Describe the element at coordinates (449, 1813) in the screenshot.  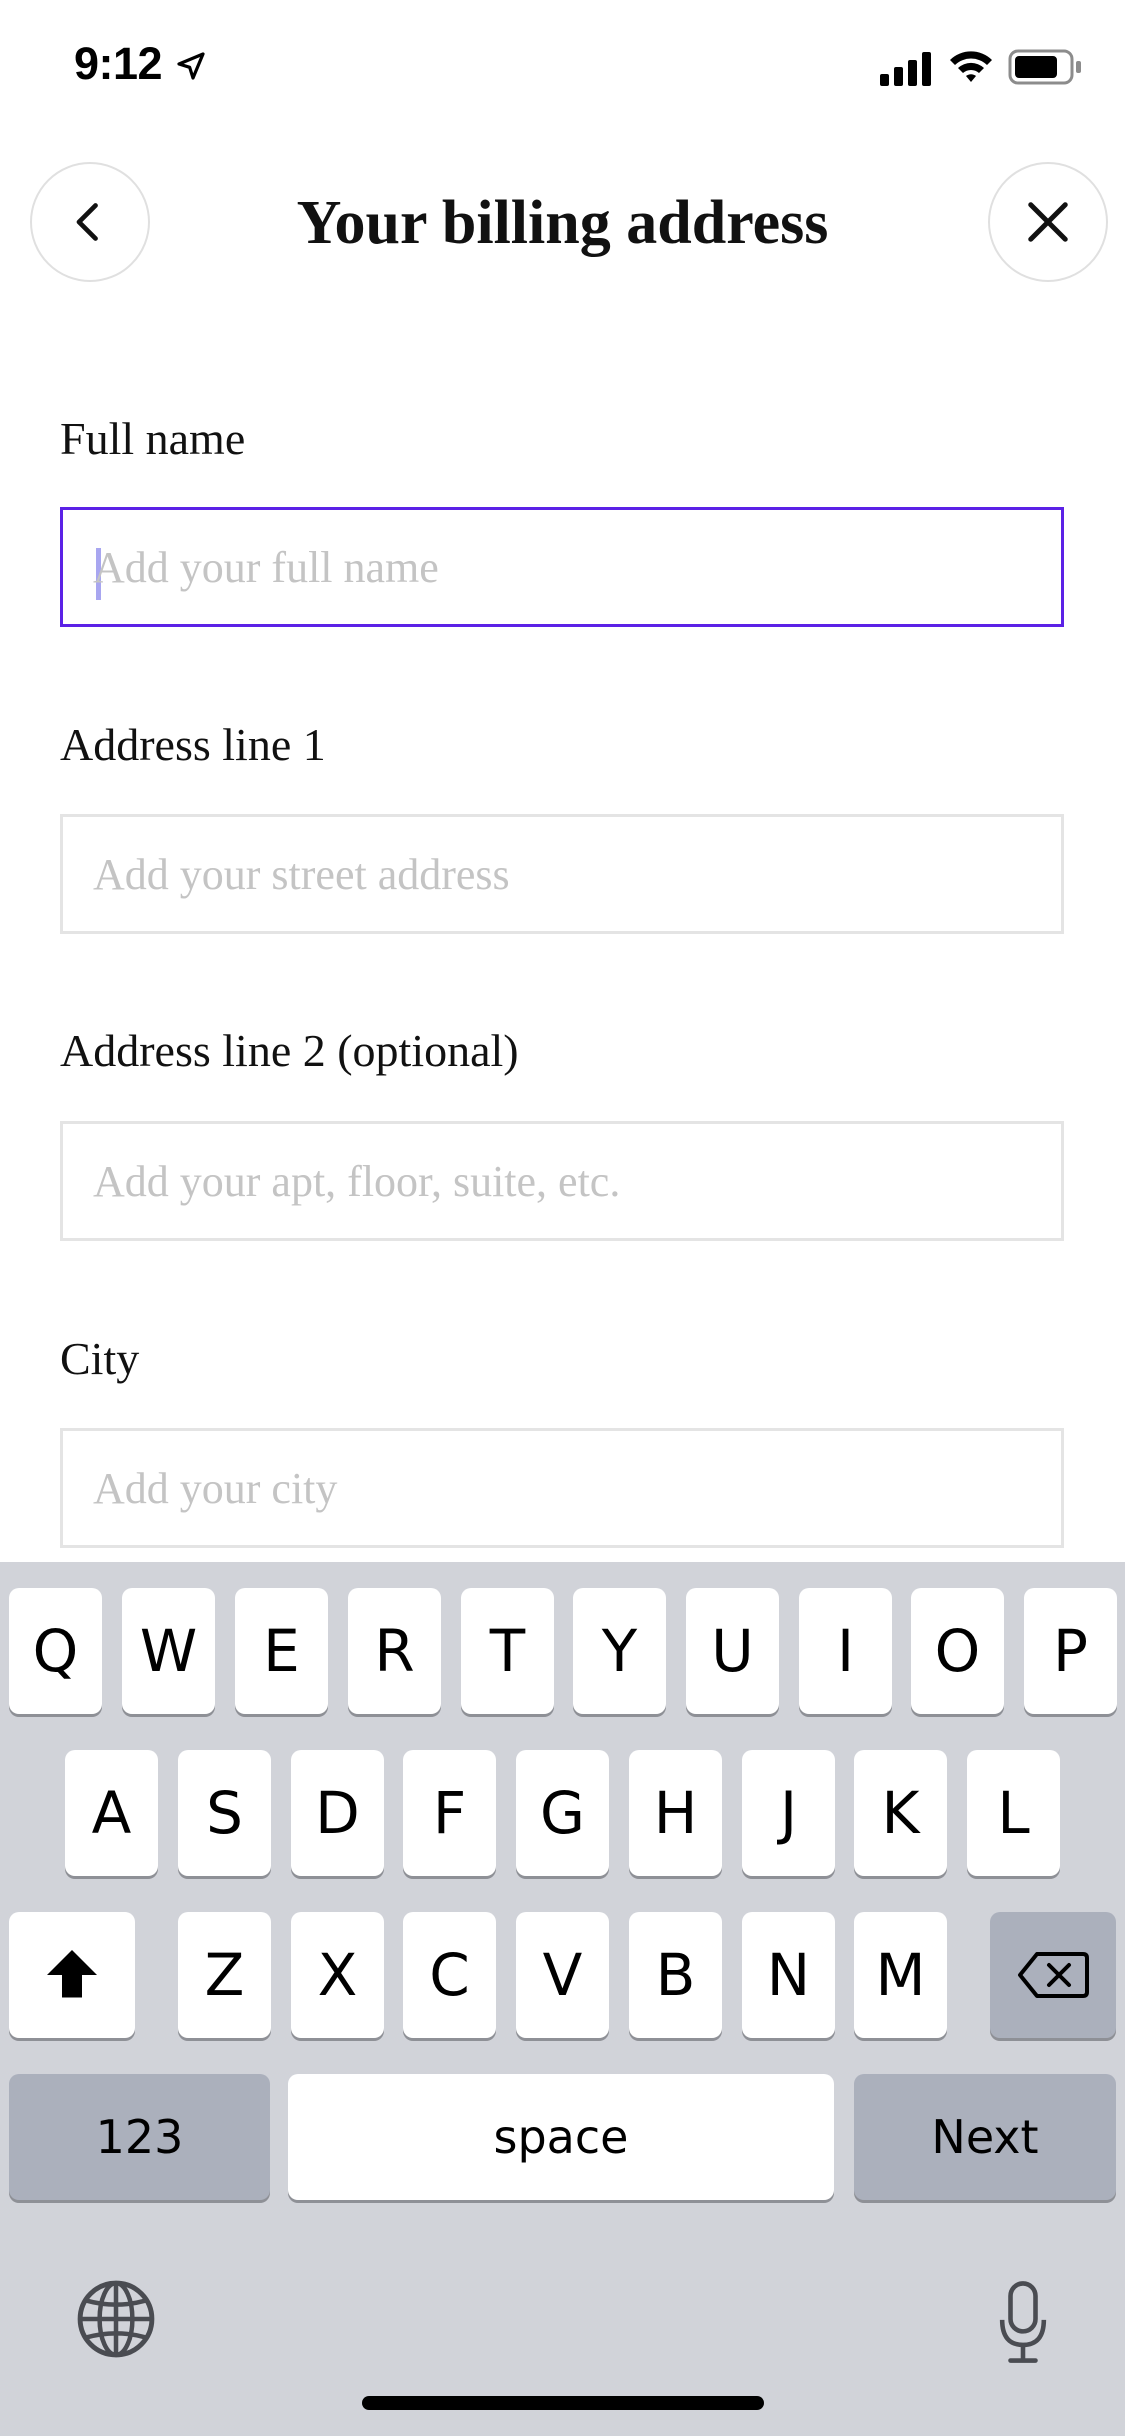
I see `key-f: F` at that location.